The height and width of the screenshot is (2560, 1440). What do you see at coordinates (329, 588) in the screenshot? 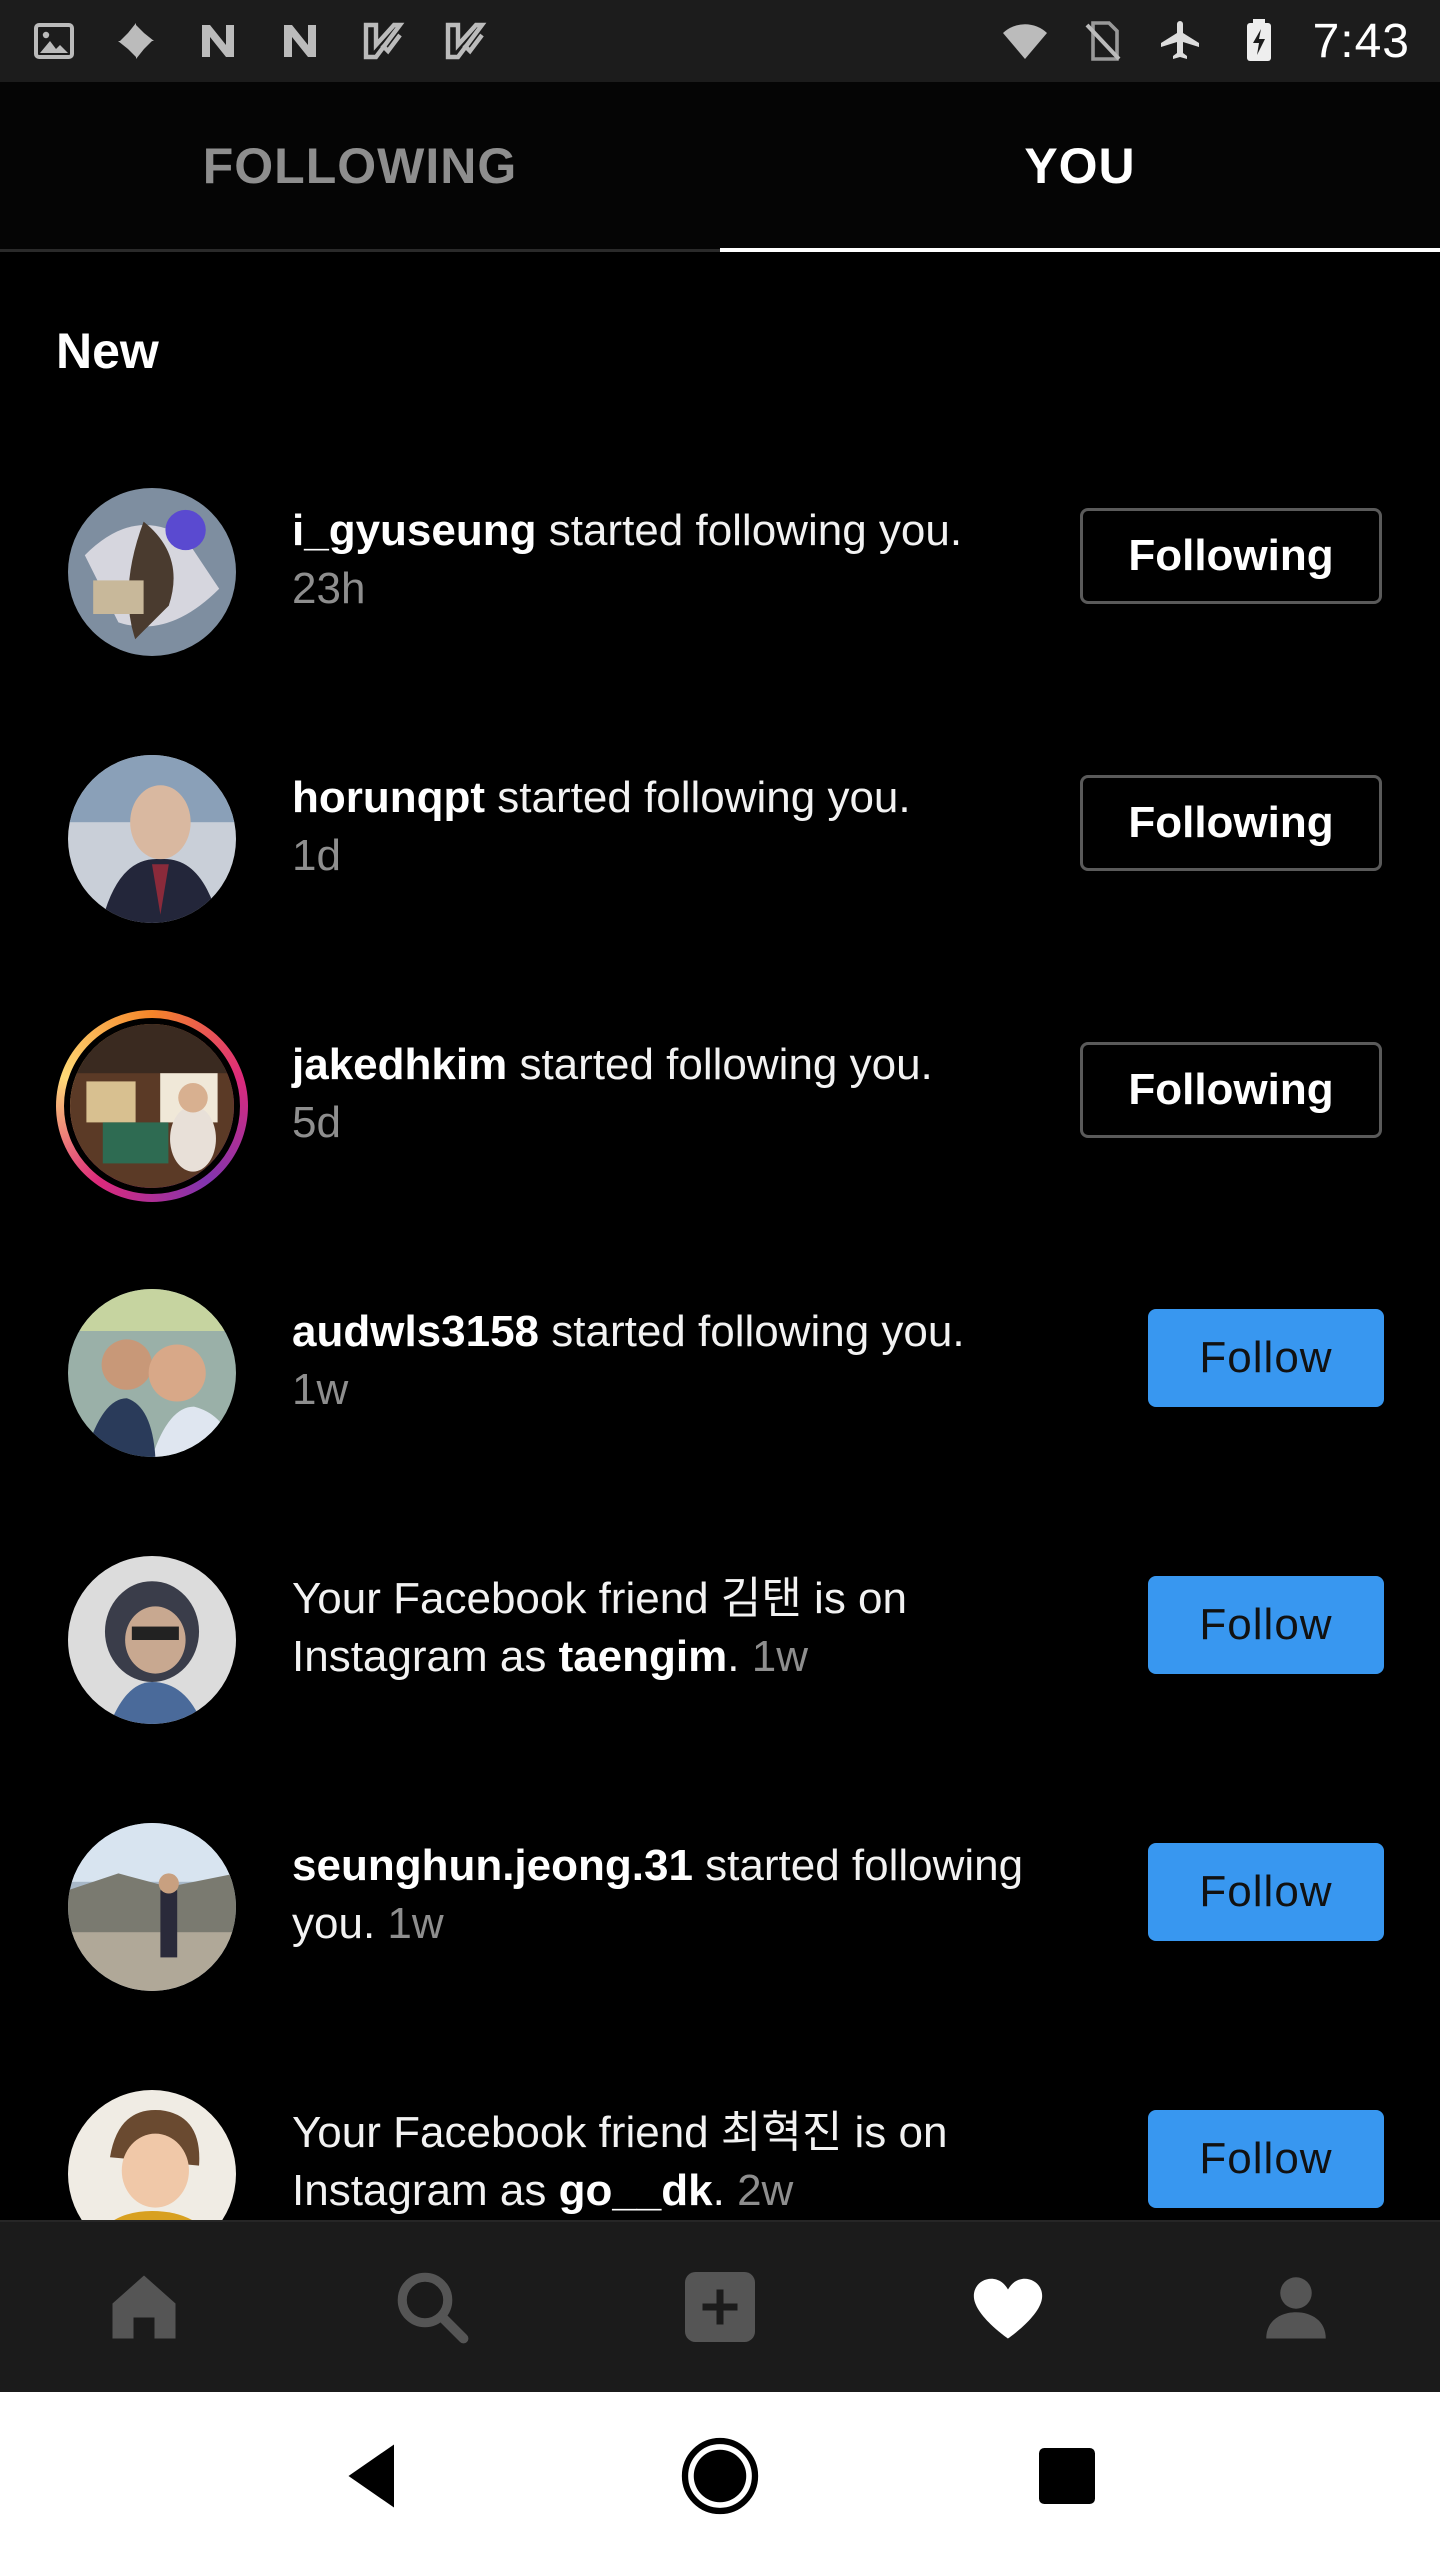
I see `notification-time: 23h` at bounding box center [329, 588].